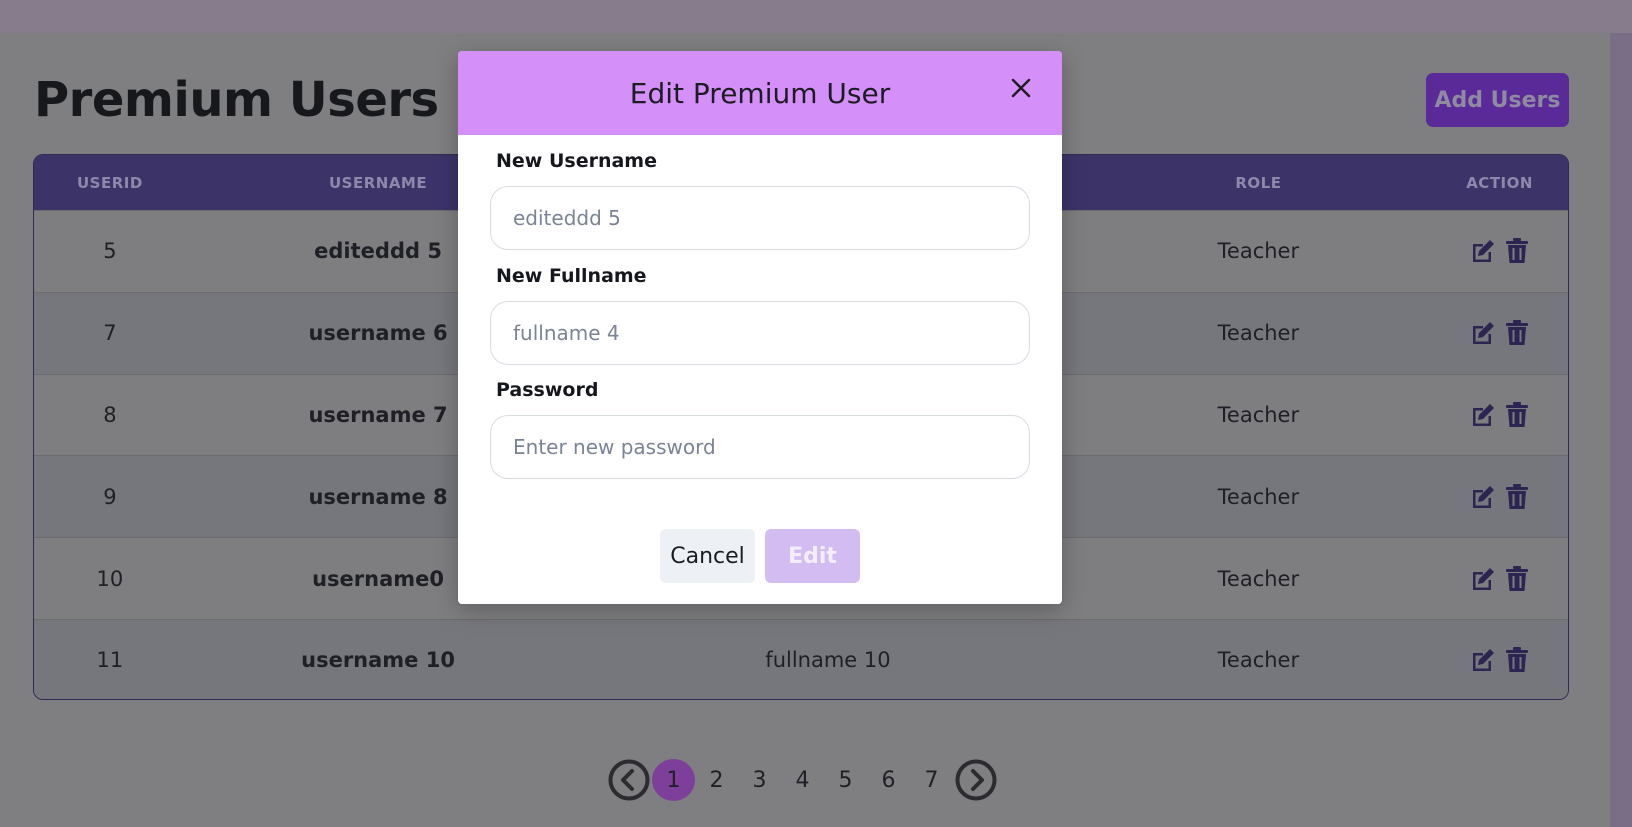 Image resolution: width=1632 pixels, height=827 pixels. Describe the element at coordinates (571, 276) in the screenshot. I see `fullname-label: New Fullname` at that location.